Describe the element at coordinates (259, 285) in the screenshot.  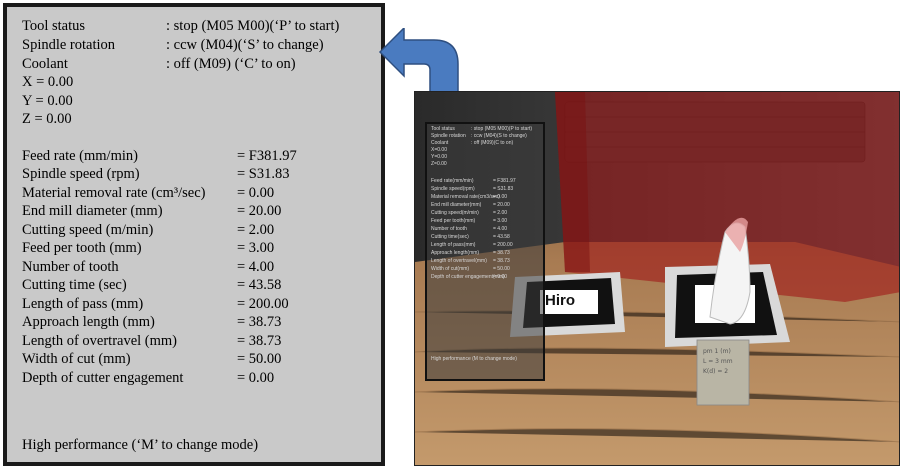
I see `param-value: = 43.58` at that location.